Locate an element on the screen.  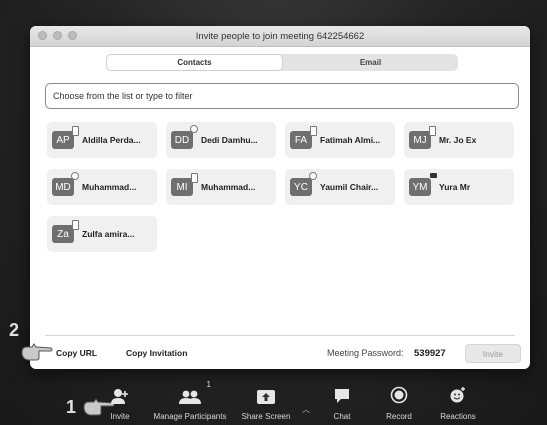
avatar: YM is located at coordinates (423, 184).